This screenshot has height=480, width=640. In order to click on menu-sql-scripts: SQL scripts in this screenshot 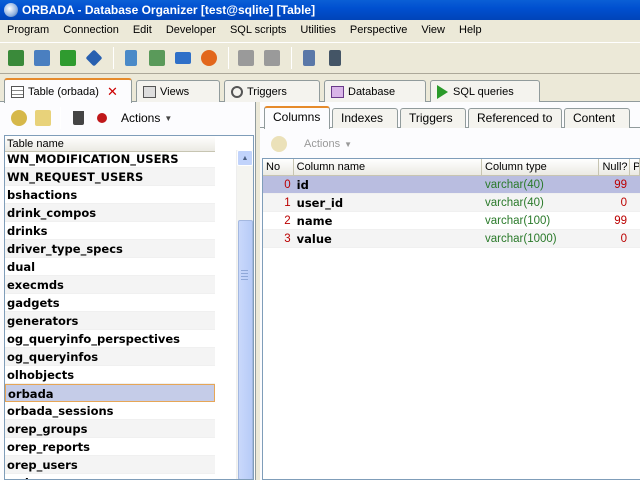, I will do `click(258, 30)`.